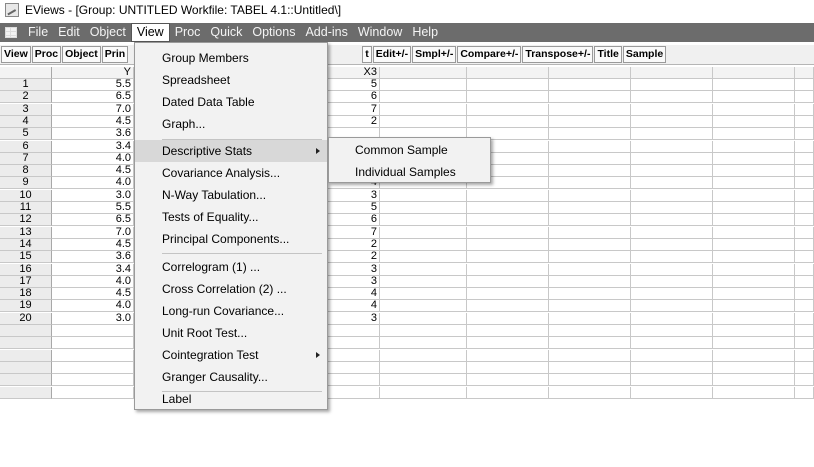 This screenshot has width=814, height=467. What do you see at coordinates (380, 32) in the screenshot?
I see `menu-window: Window` at bounding box center [380, 32].